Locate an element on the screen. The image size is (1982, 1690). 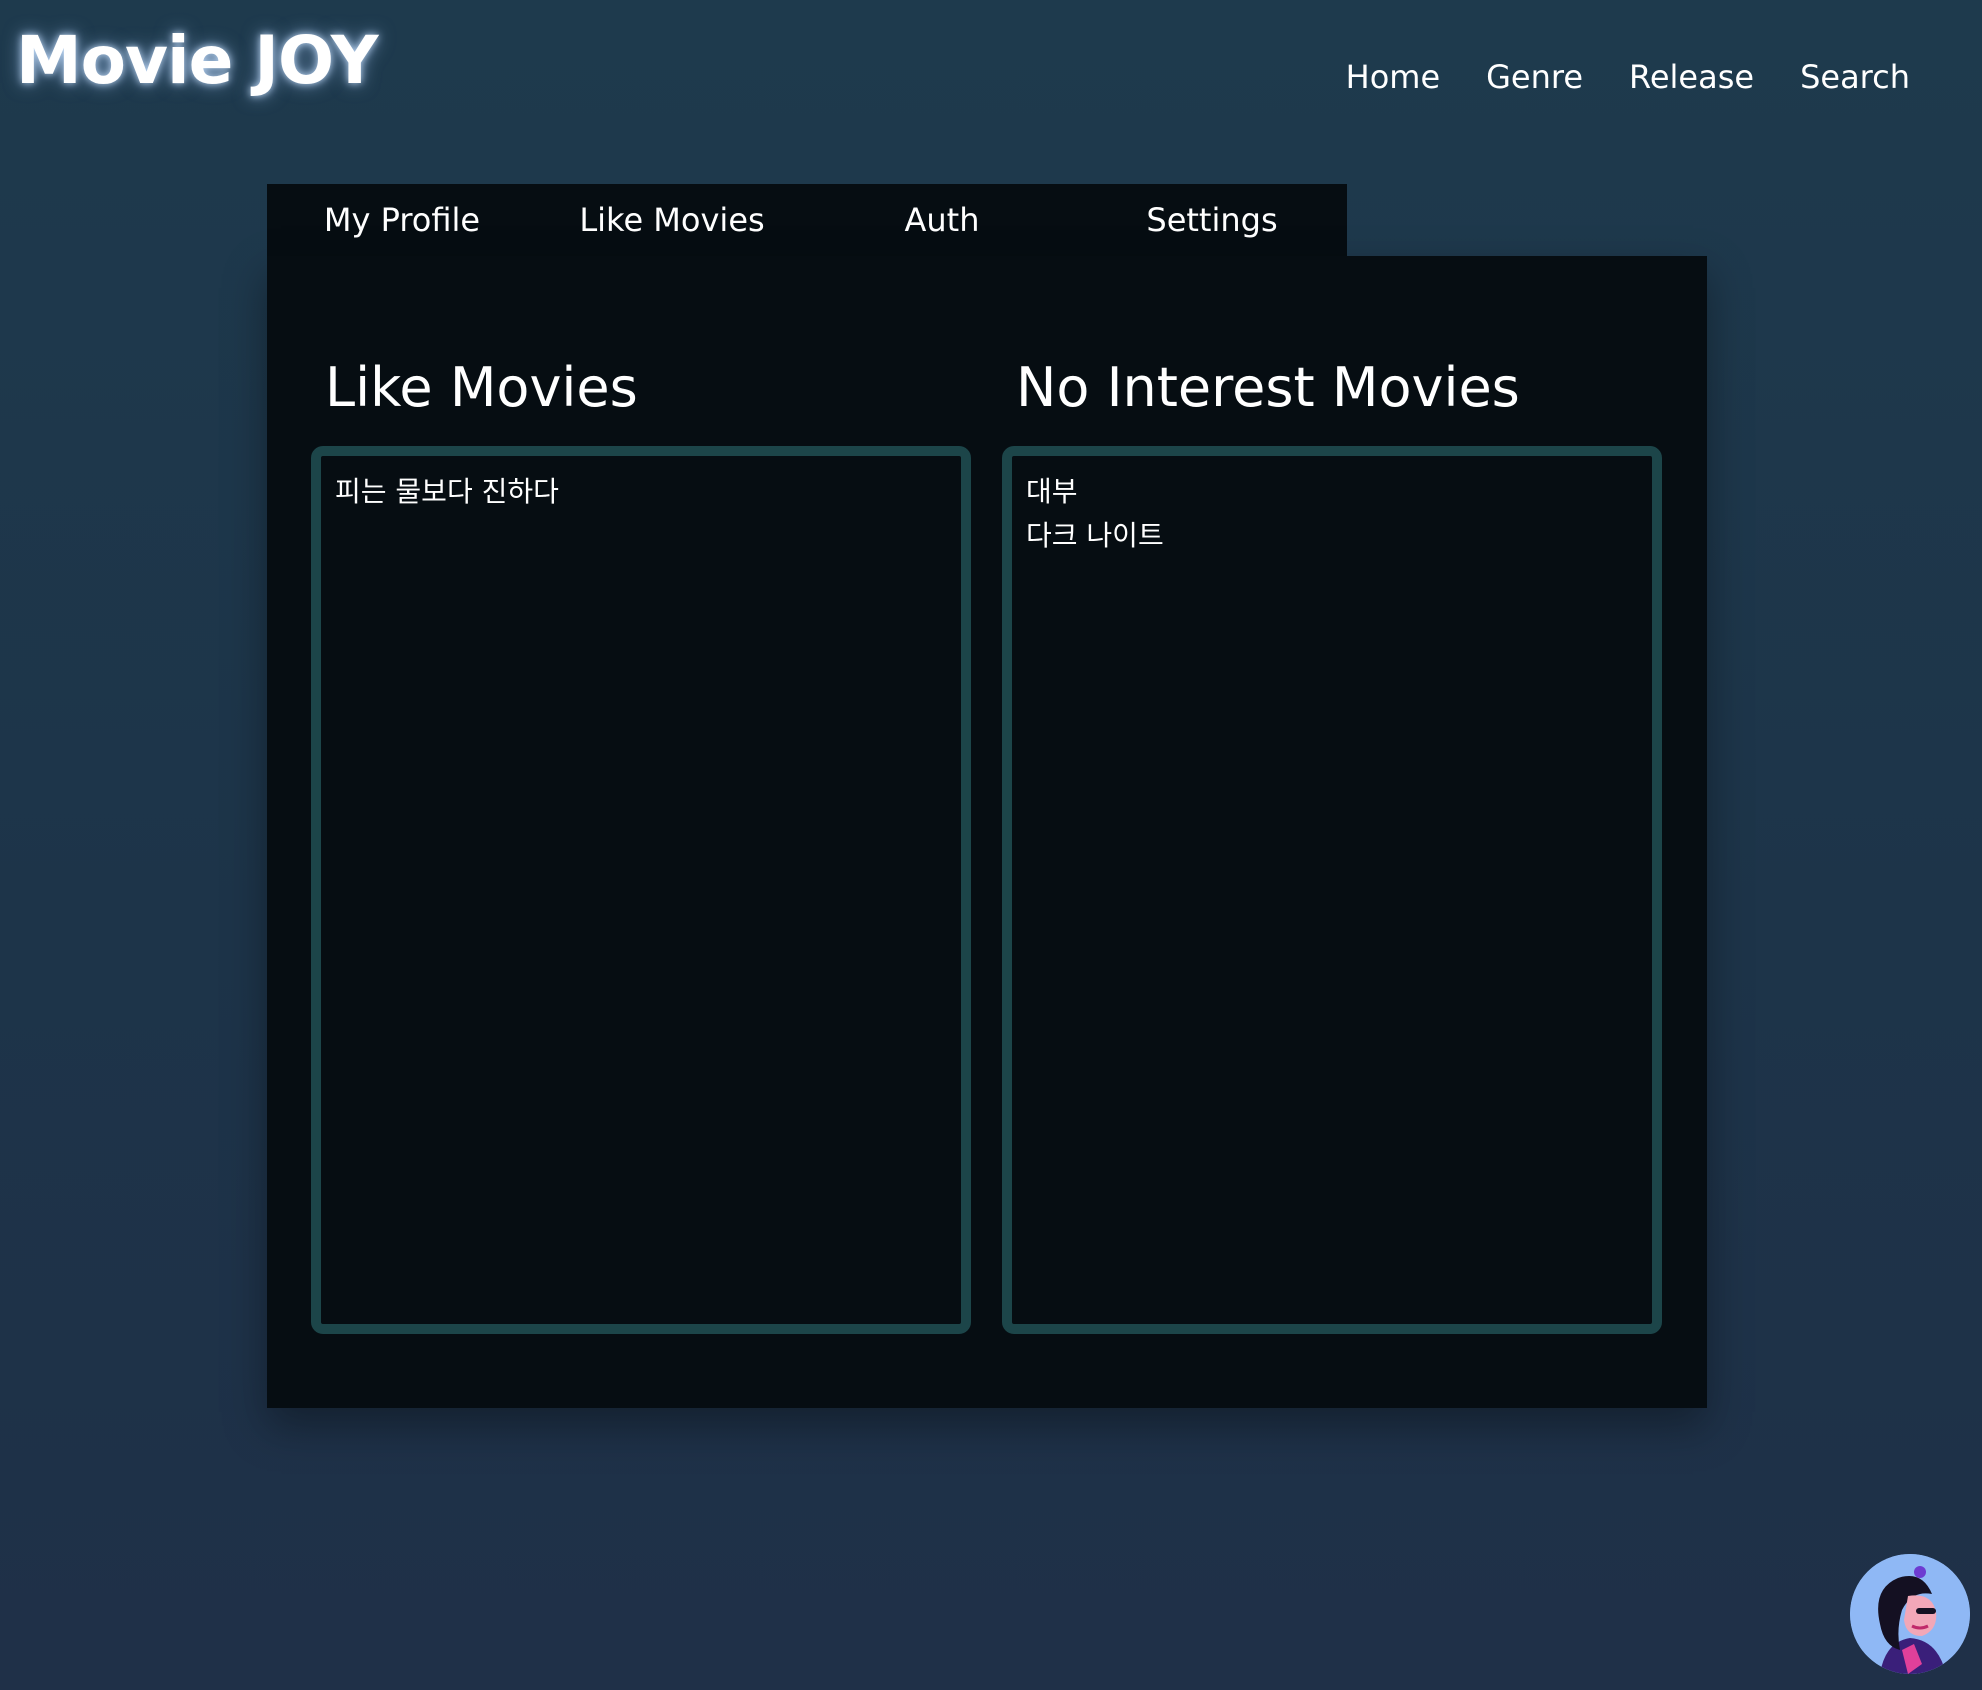
tab-auth: Auth is located at coordinates (942, 220).